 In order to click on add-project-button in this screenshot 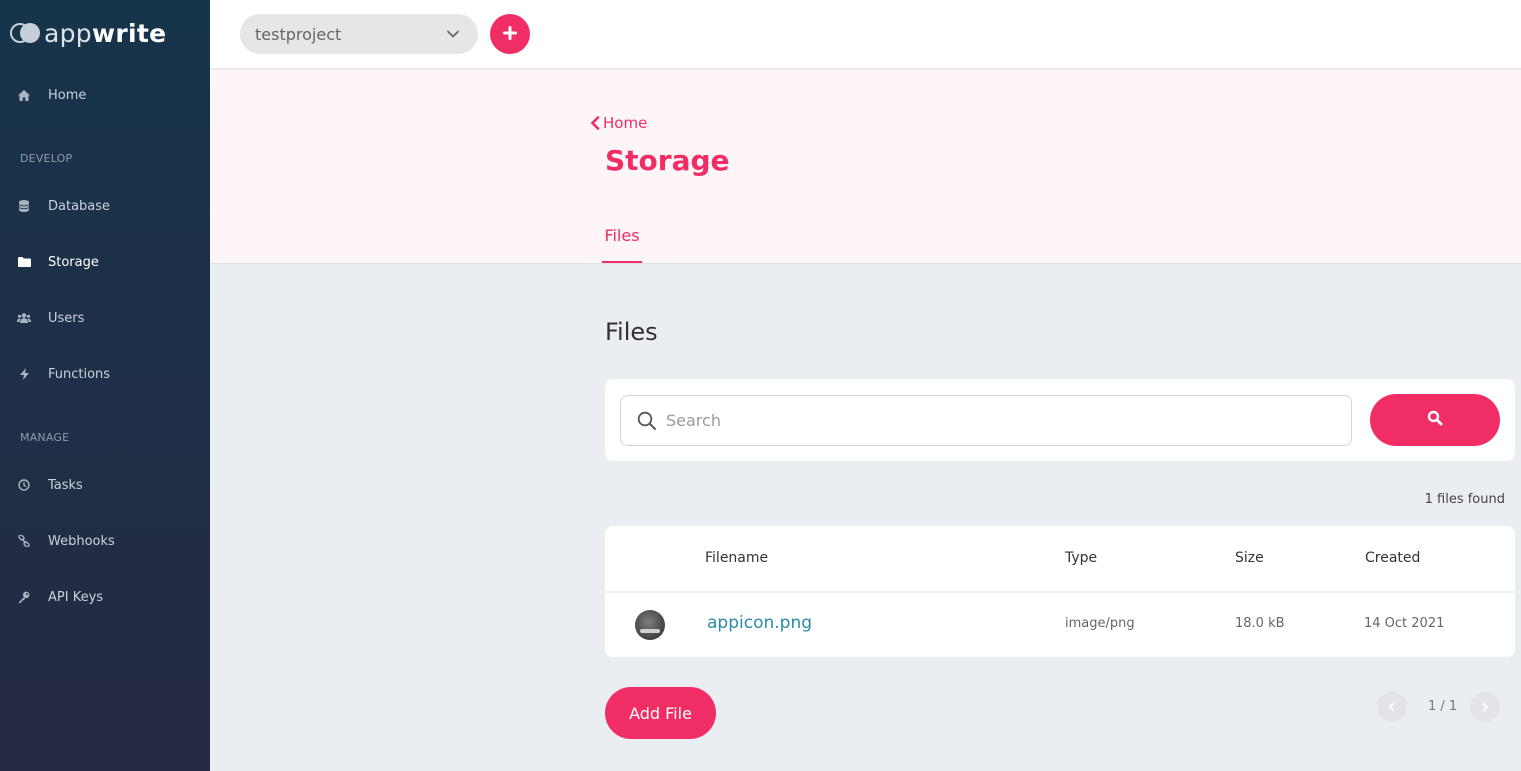, I will do `click(510, 34)`.